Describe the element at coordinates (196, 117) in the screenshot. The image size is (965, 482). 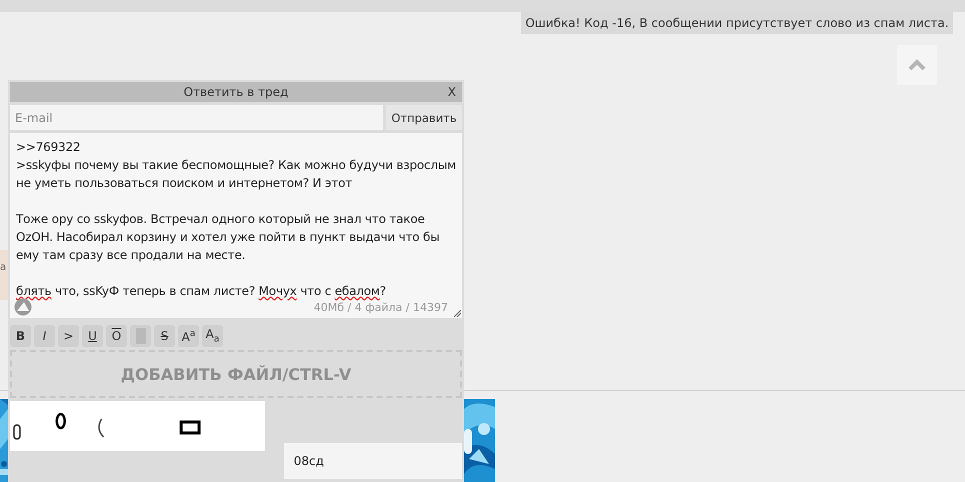
I see `email-field: E-mail` at that location.